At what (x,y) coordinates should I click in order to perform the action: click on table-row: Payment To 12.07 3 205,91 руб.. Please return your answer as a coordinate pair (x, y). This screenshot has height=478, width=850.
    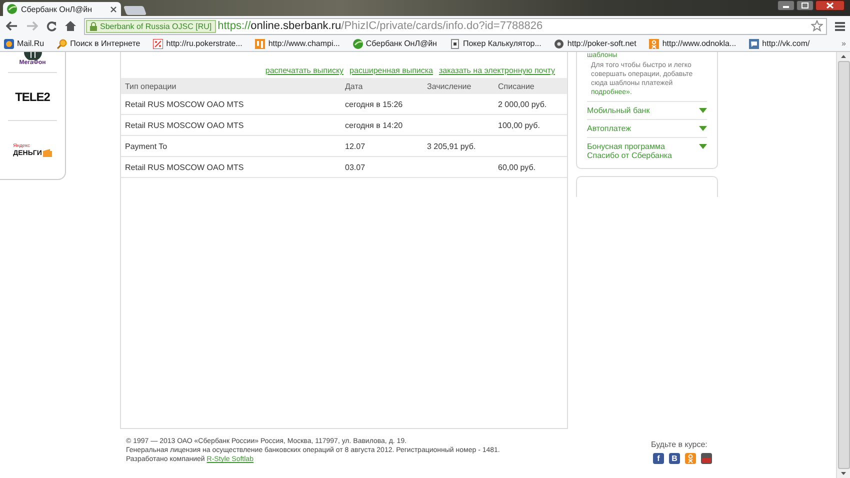
    Looking at the image, I should click on (344, 146).